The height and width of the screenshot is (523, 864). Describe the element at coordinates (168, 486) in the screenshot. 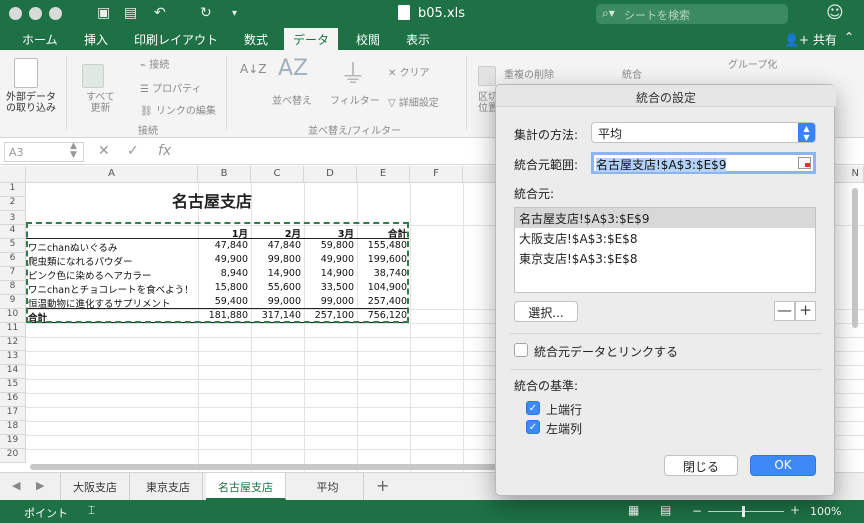

I see `sheet-tab-tokyo: 東京支店` at that location.